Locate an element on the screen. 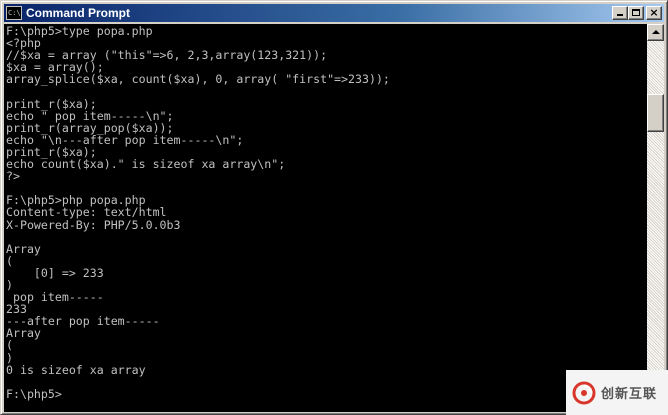  minimize-button is located at coordinates (620, 13).